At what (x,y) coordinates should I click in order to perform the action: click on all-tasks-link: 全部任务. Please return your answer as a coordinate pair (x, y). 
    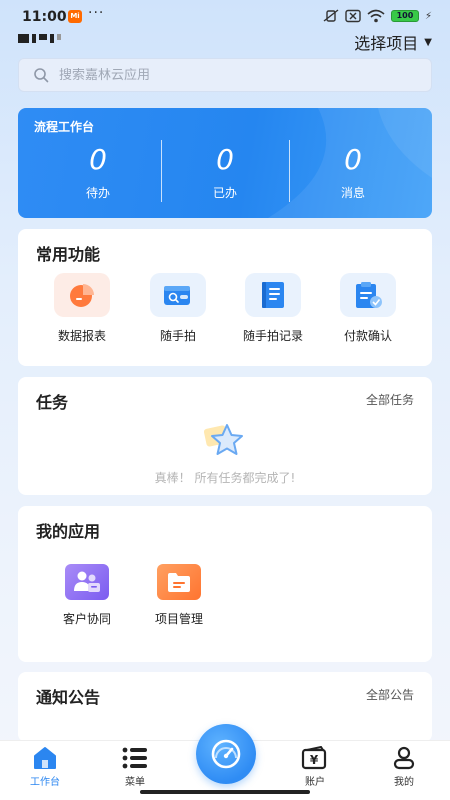
    Looking at the image, I should click on (390, 399).